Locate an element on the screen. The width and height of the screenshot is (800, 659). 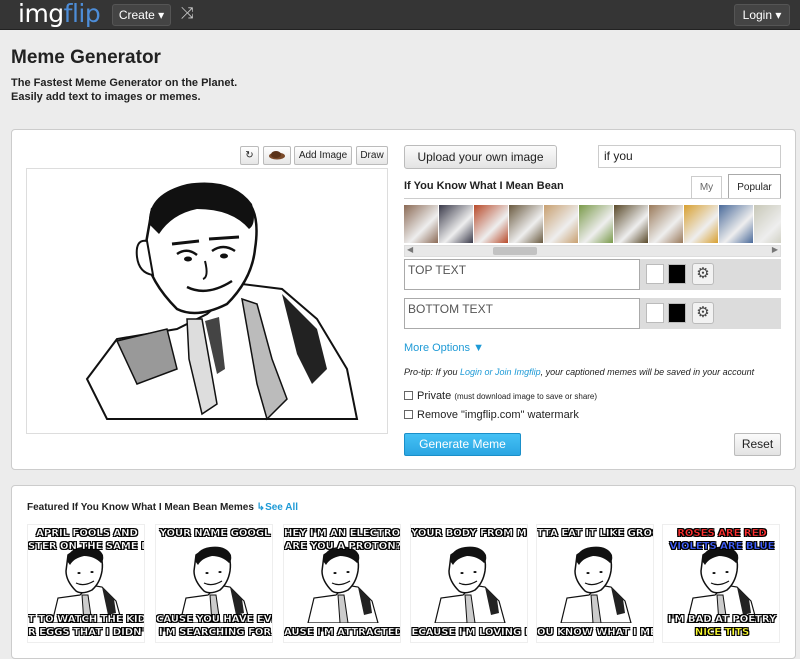
top-text-outline-swatch is located at coordinates (677, 274).